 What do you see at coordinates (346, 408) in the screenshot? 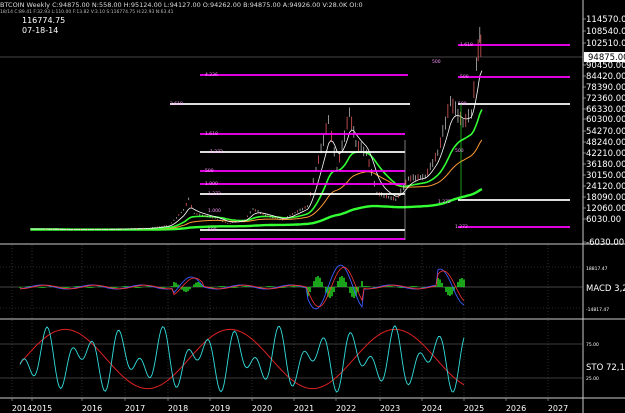
I see `time-axis-label: 2022` at bounding box center [346, 408].